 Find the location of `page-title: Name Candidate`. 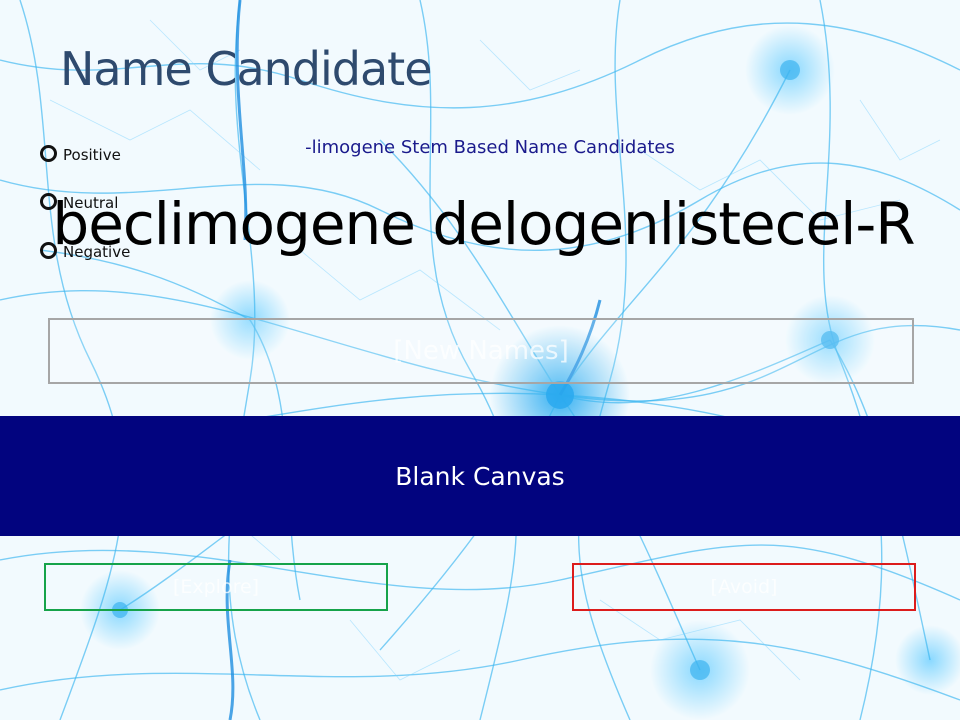

page-title: Name Candidate is located at coordinates (246, 69).